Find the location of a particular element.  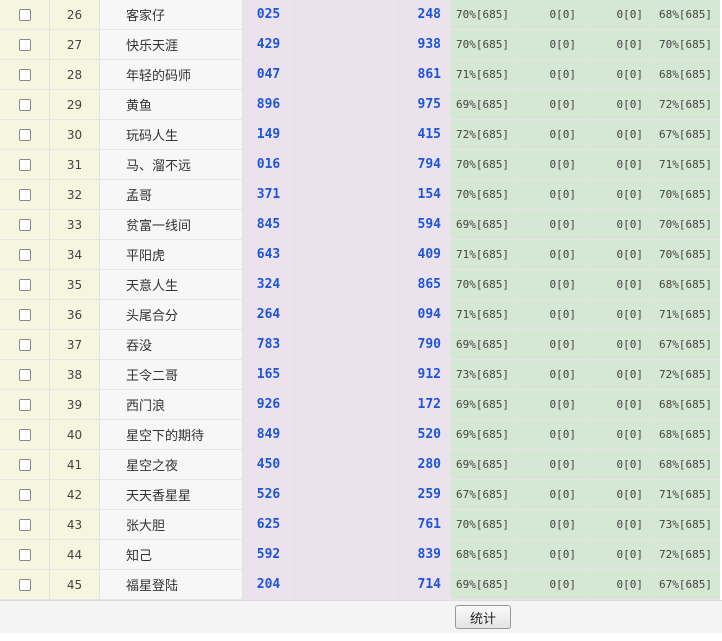

row-number: 35 is located at coordinates (75, 285).